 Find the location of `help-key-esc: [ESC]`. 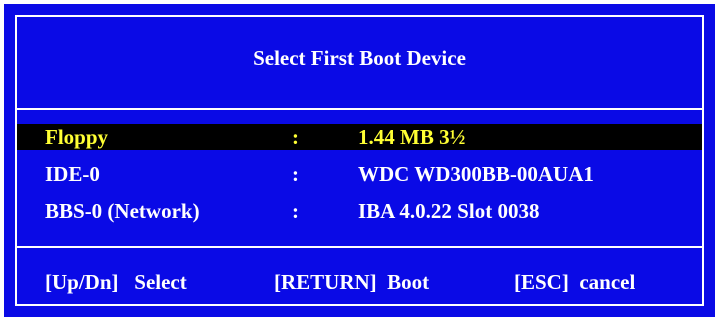

help-key-esc: [ESC] is located at coordinates (541, 282).